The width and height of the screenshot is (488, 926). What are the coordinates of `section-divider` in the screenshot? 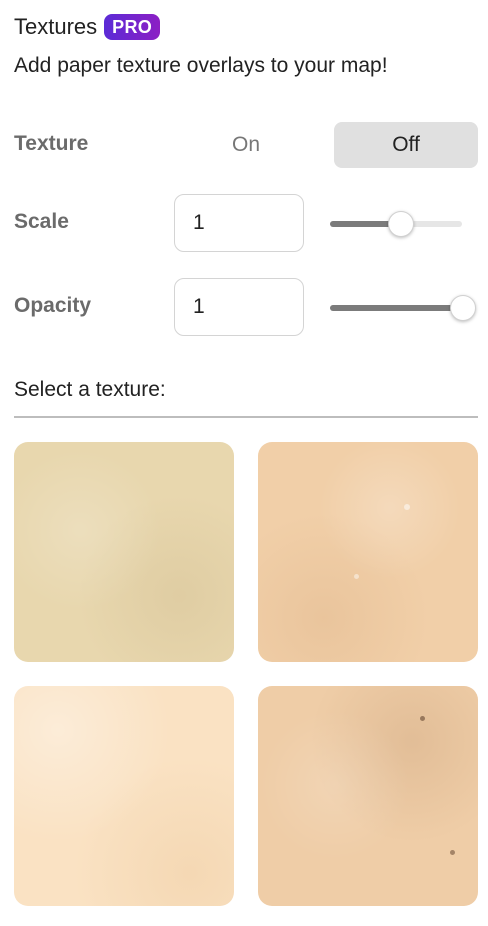 It's located at (246, 417).